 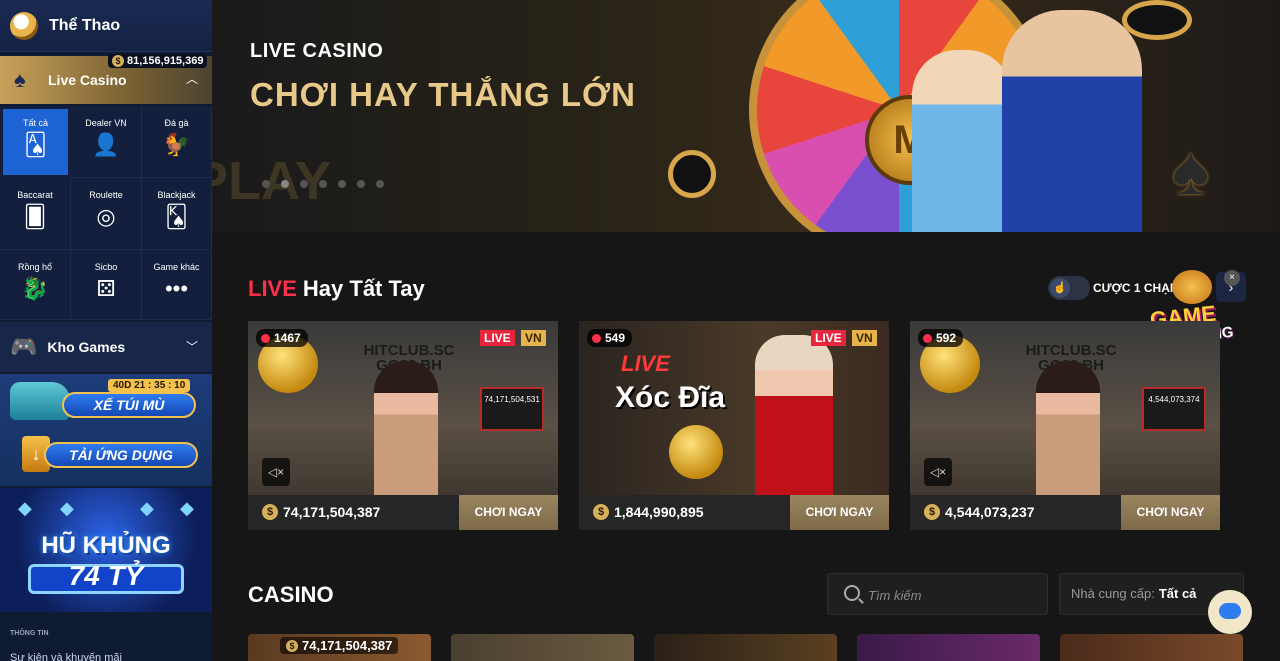 What do you see at coordinates (979, 512) in the screenshot?
I see `jackpot-amount: $4,544,073,237` at bounding box center [979, 512].